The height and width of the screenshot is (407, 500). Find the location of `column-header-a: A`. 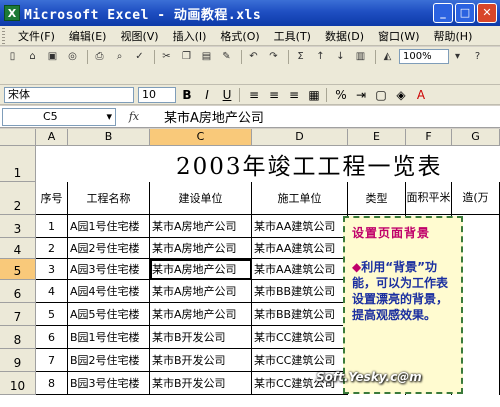

column-header-a: A is located at coordinates (52, 137).